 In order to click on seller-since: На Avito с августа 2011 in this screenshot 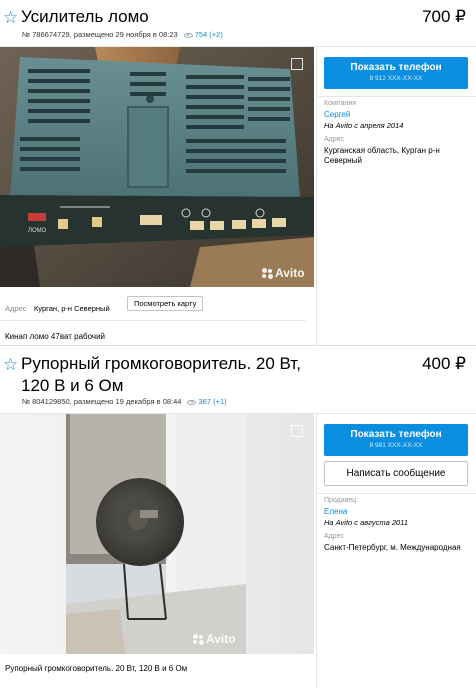, I will do `click(366, 522)`.